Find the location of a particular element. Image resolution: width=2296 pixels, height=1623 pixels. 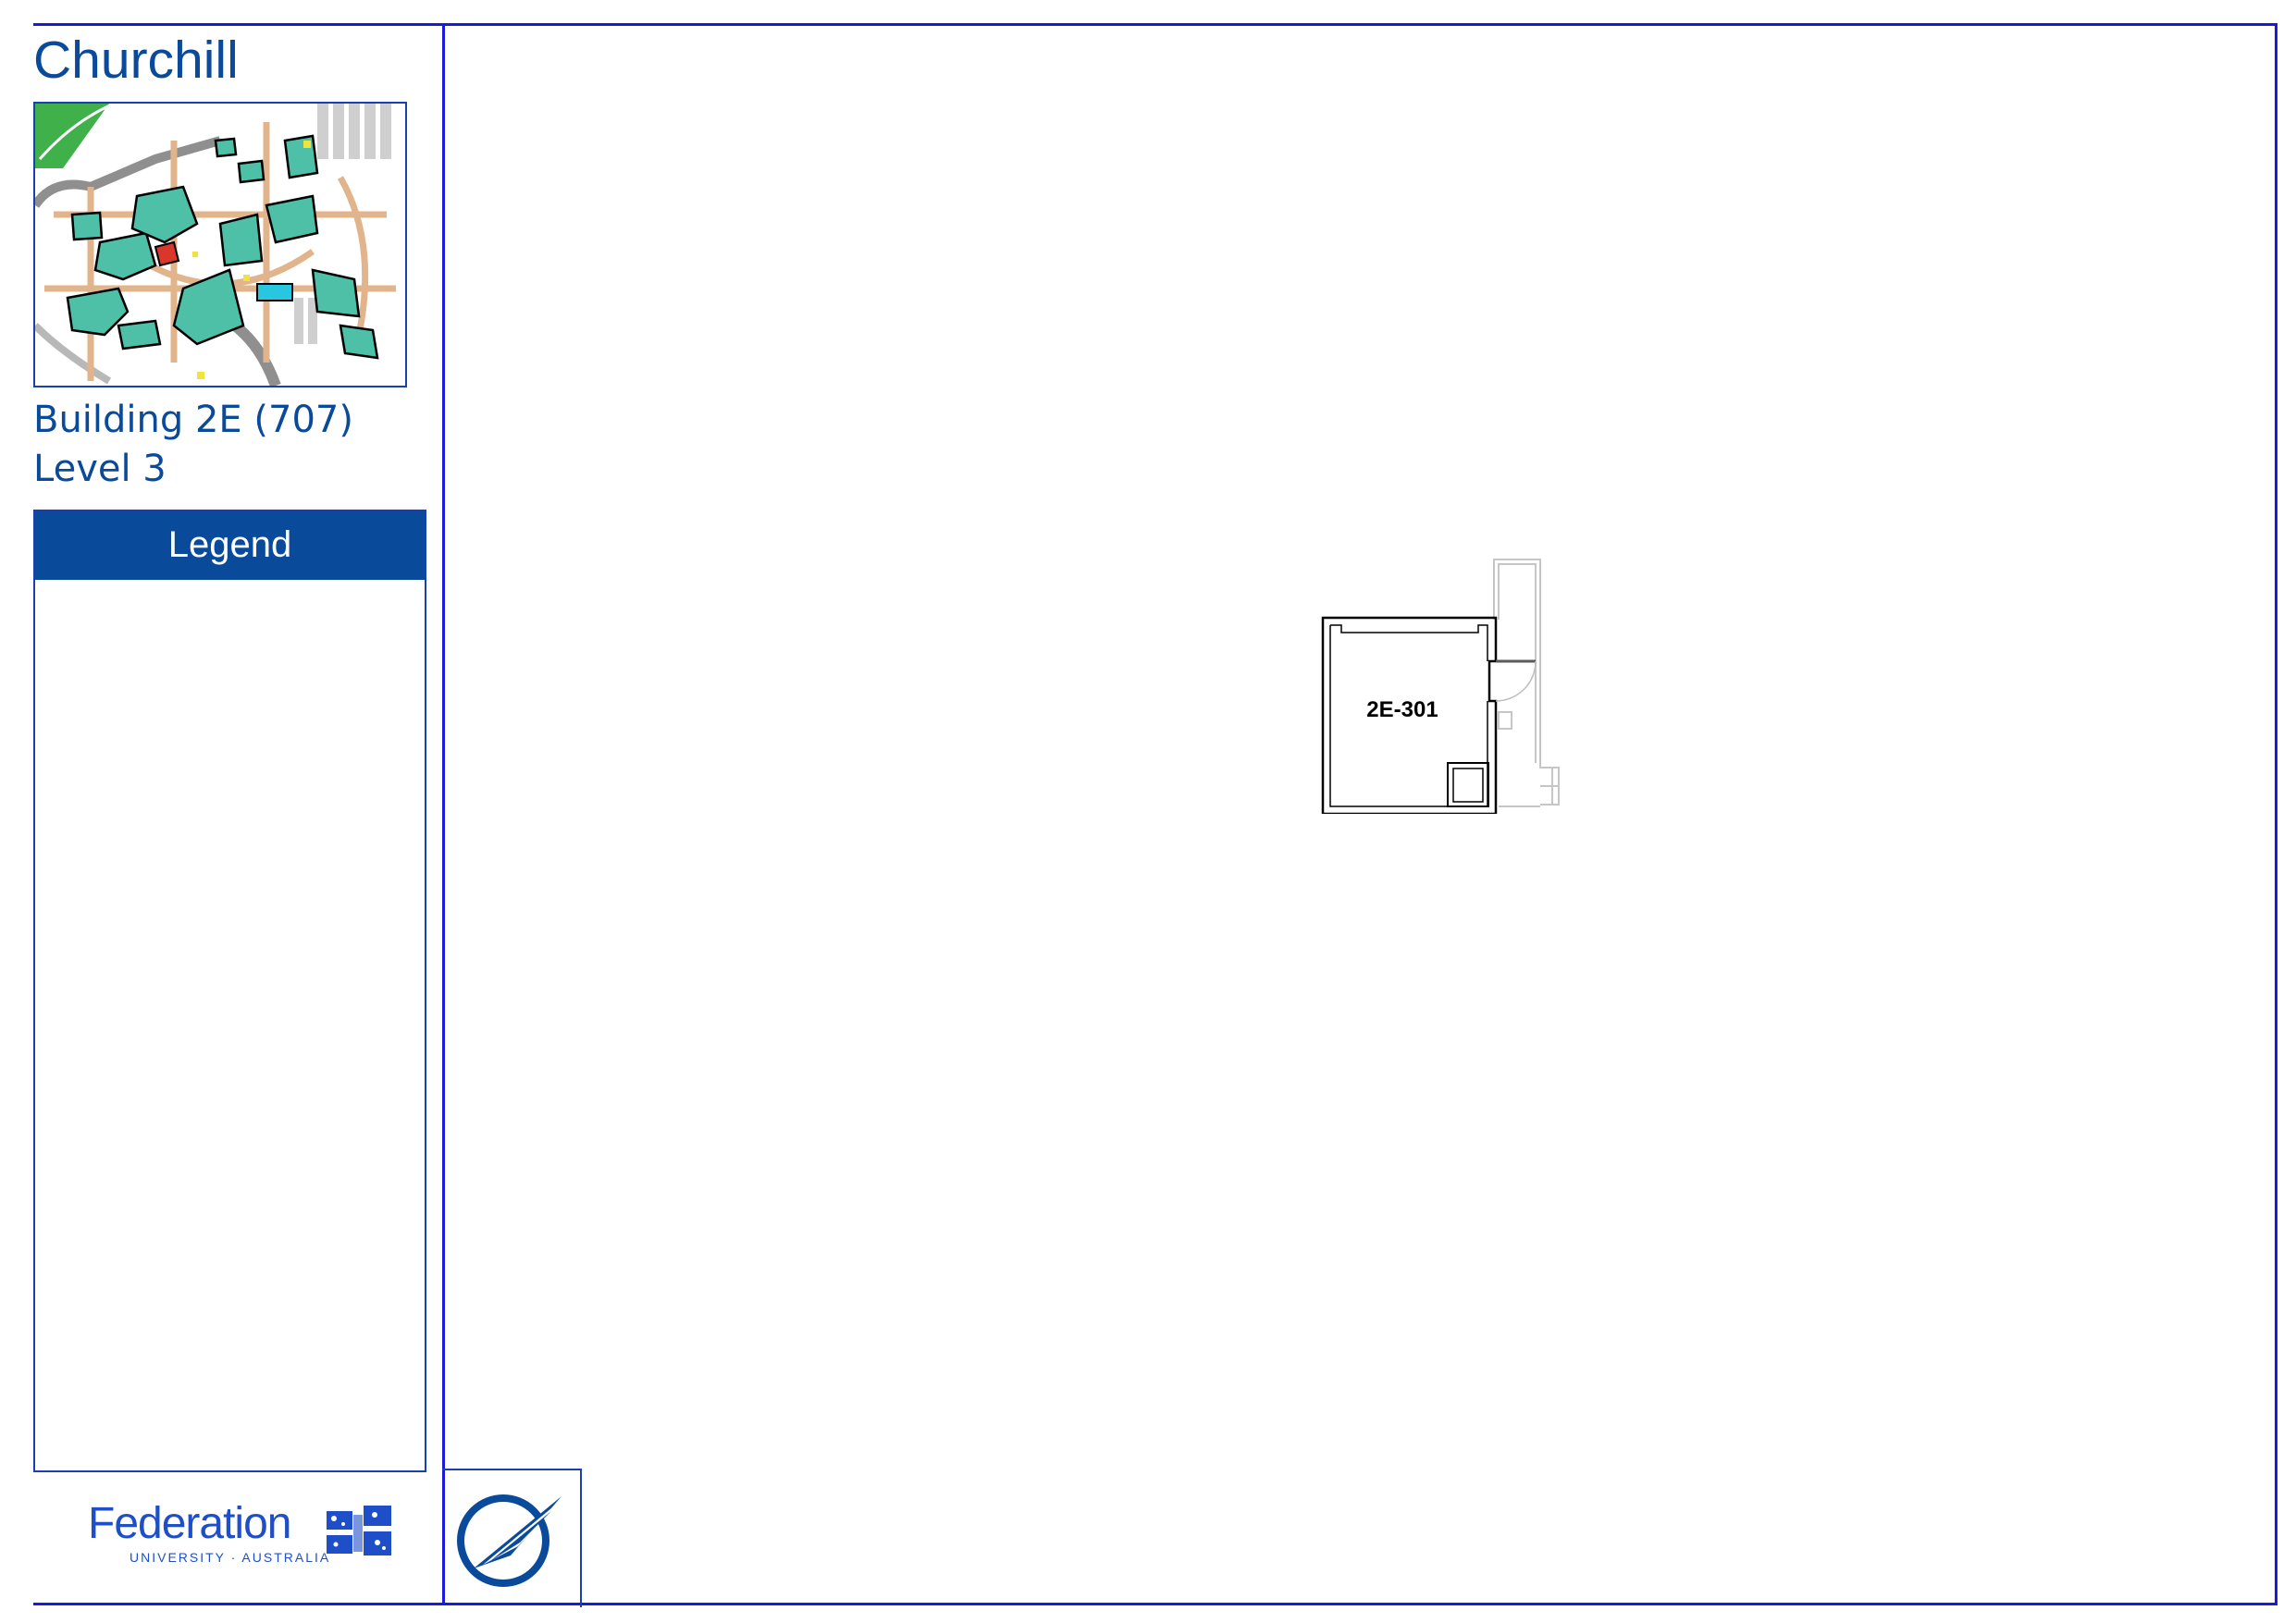

north-arrow-panel is located at coordinates (512, 1538).